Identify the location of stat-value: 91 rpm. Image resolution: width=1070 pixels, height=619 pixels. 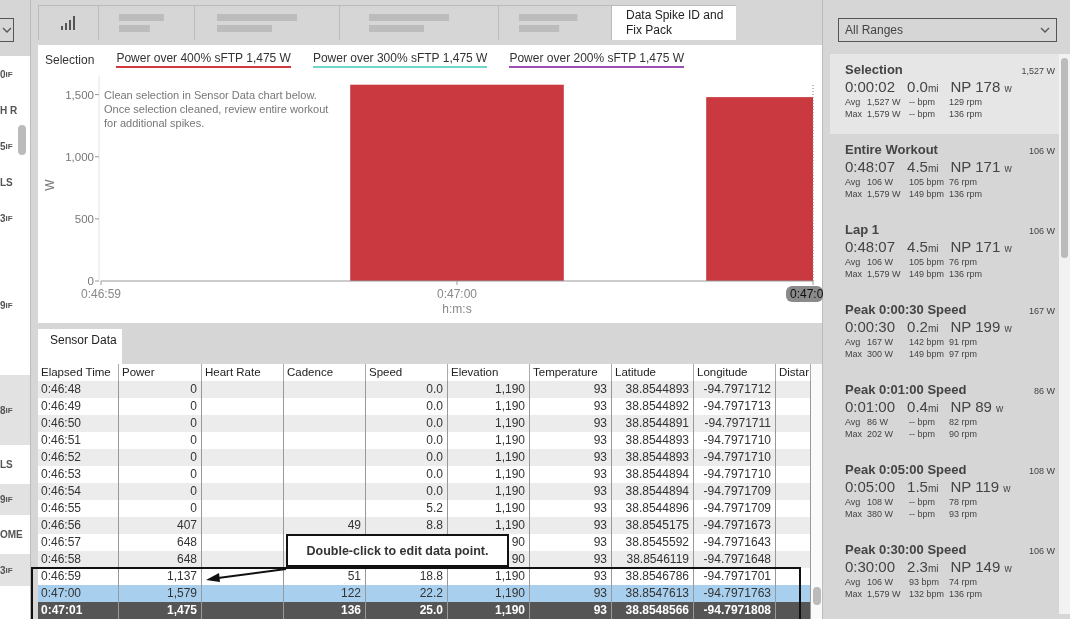
(963, 342).